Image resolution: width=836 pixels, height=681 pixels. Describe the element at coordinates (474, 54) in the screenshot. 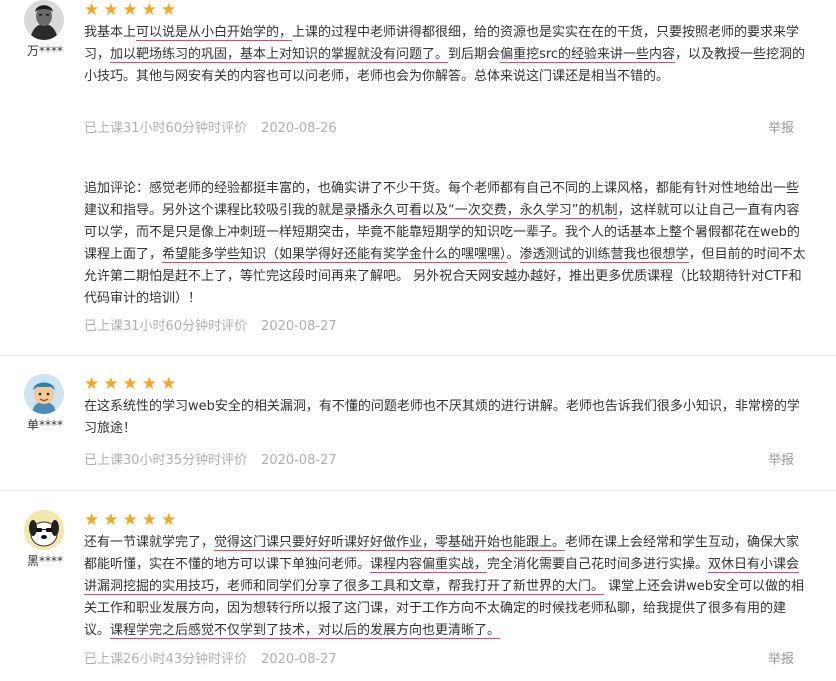

I see `text-segment: 到后期会` at that location.